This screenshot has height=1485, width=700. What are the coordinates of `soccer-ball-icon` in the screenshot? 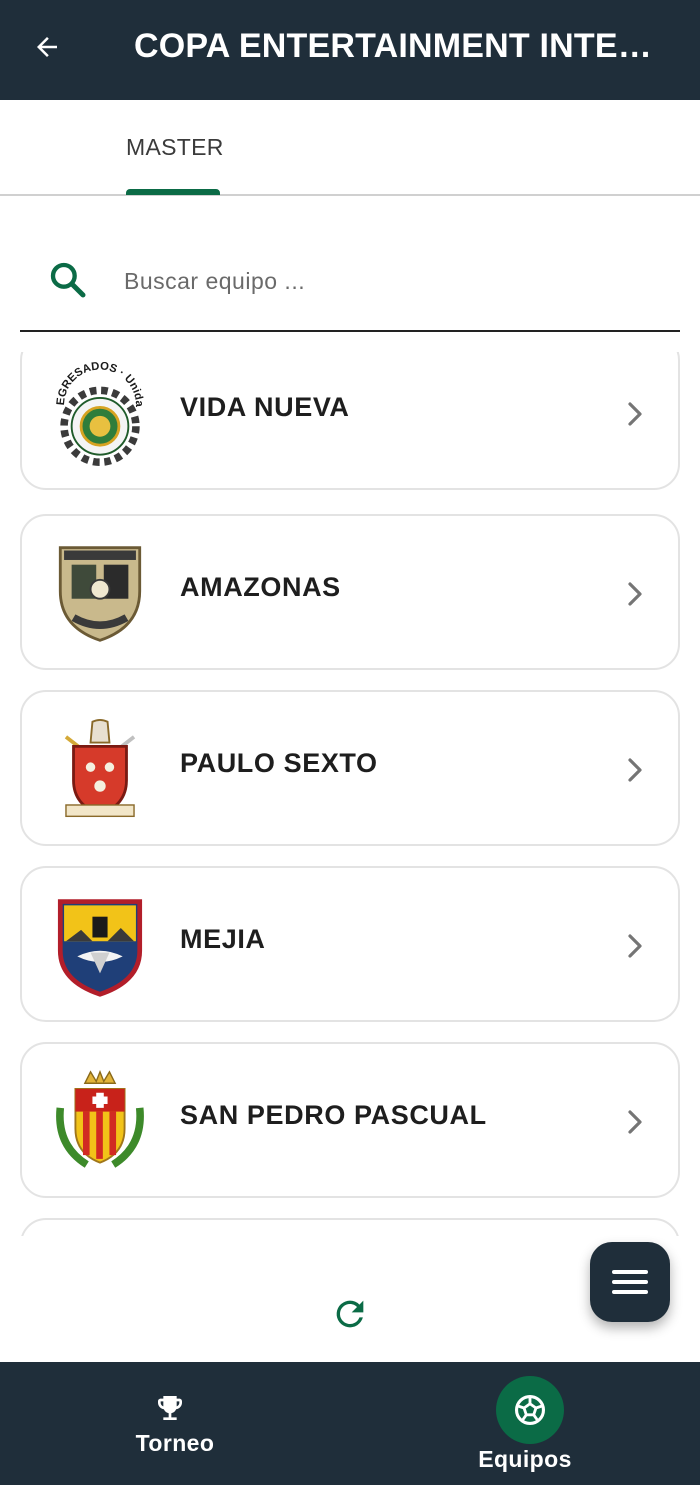 It's located at (530, 1410).